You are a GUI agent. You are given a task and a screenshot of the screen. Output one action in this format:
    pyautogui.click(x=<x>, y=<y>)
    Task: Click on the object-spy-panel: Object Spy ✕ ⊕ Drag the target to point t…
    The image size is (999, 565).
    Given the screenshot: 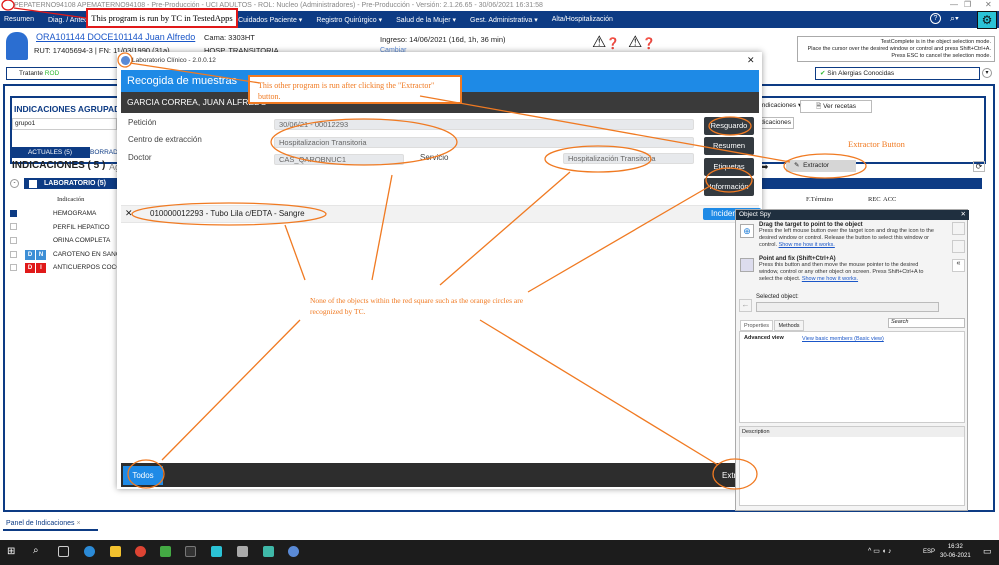 What is the action you would take?
    pyautogui.click(x=852, y=360)
    